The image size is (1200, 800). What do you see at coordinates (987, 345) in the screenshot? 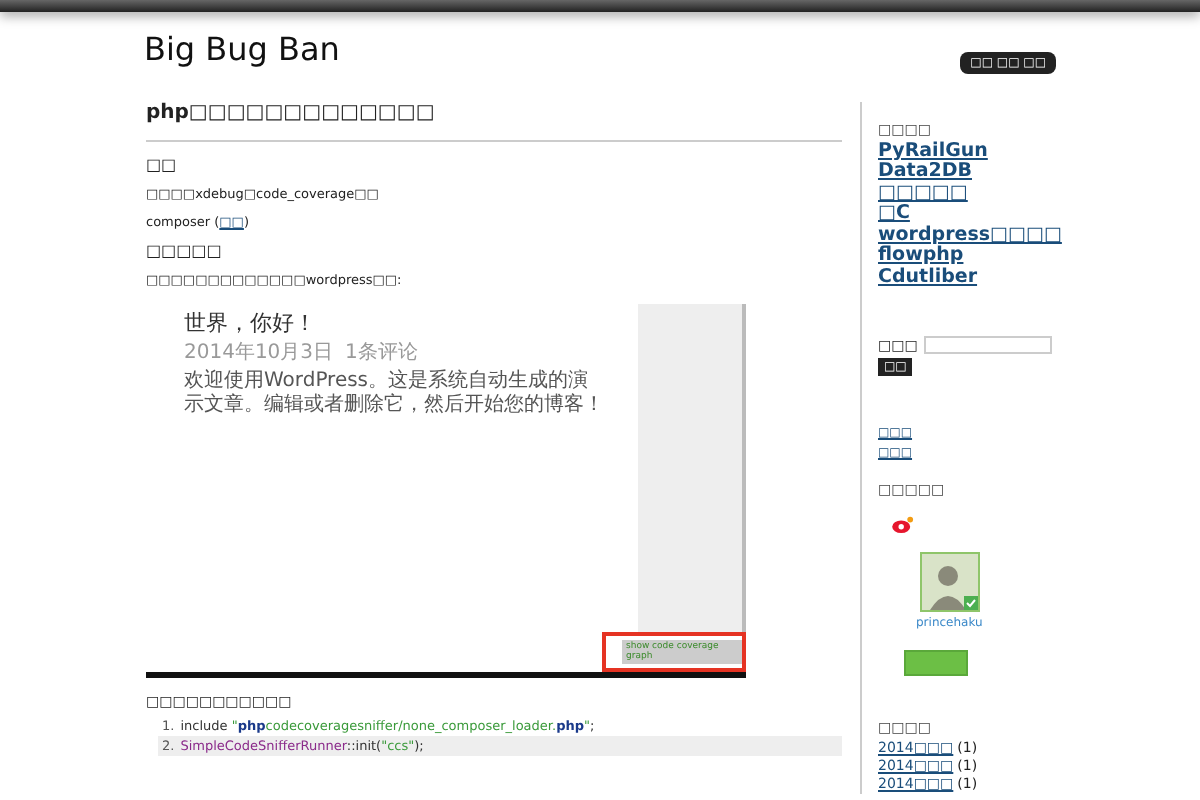
I see `search-field` at bounding box center [987, 345].